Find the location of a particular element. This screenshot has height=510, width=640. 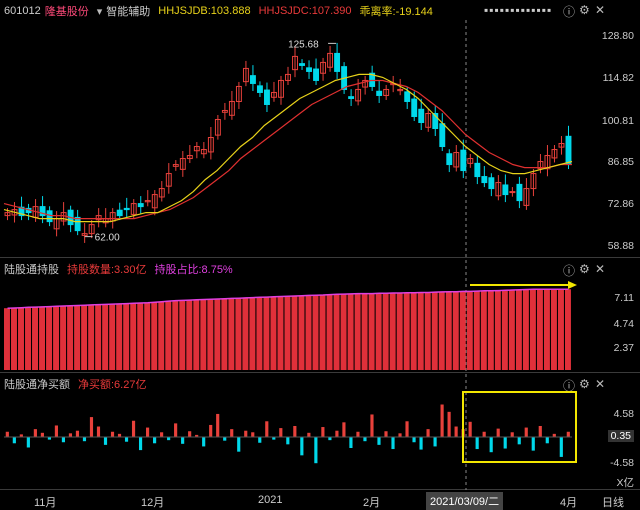

trend-arrow-head is located at coordinates (572, 285).